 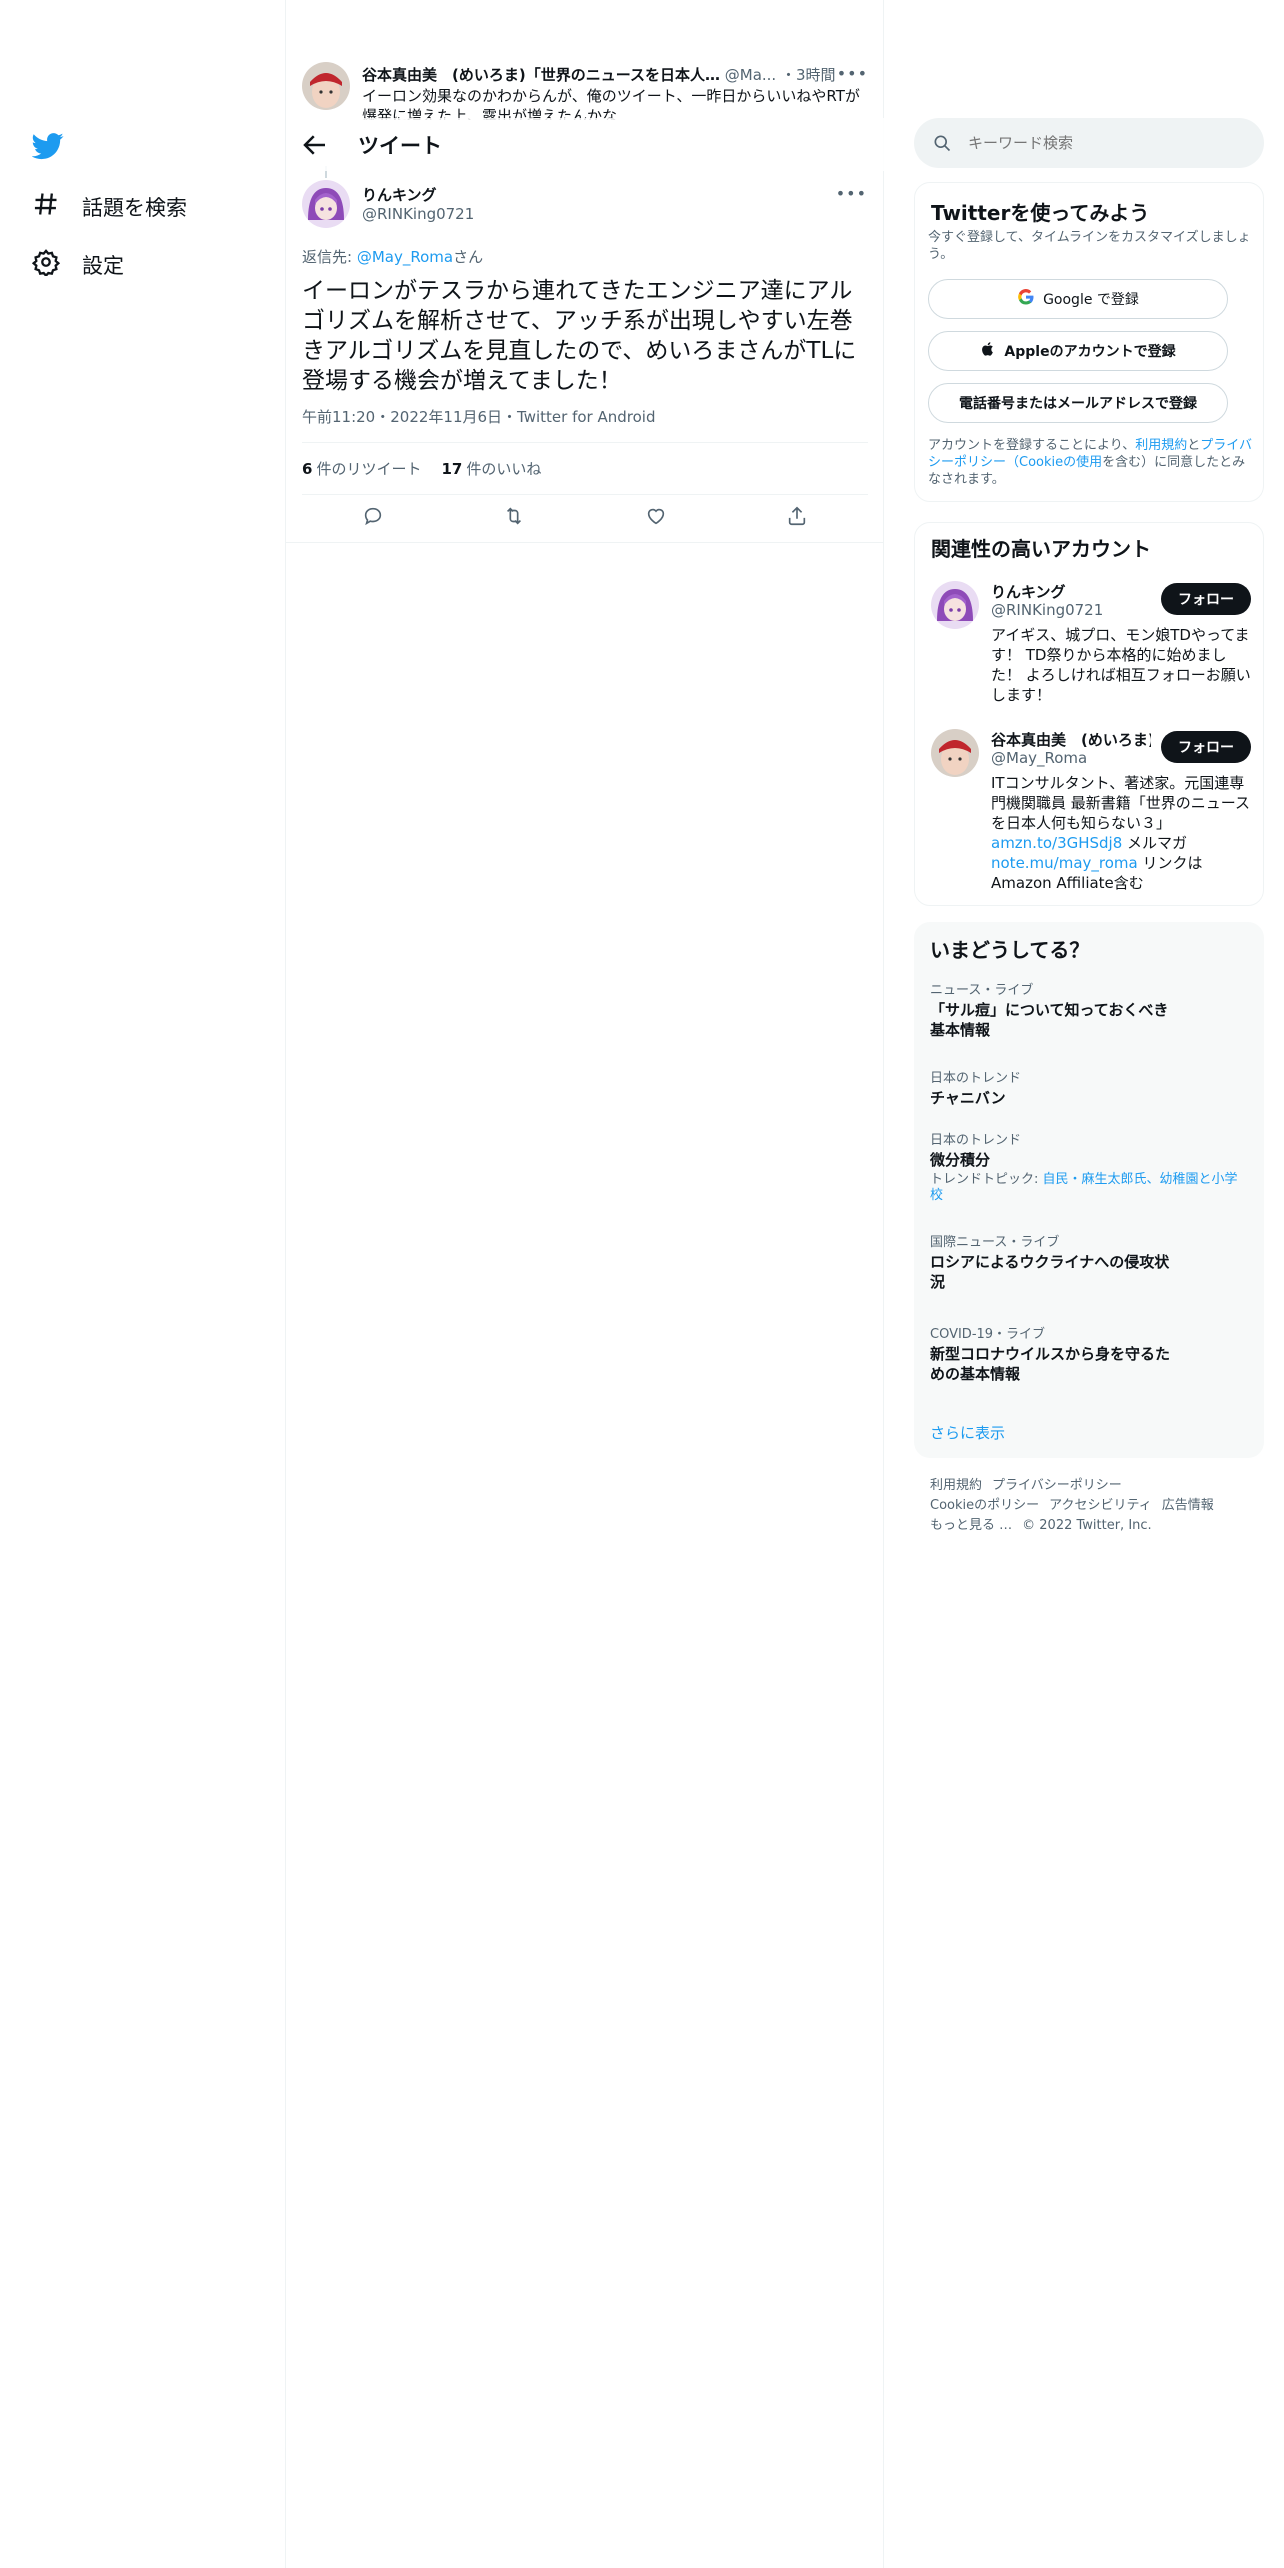 I want to click on reply-prefix: 返信先:, so click(x=329, y=257).